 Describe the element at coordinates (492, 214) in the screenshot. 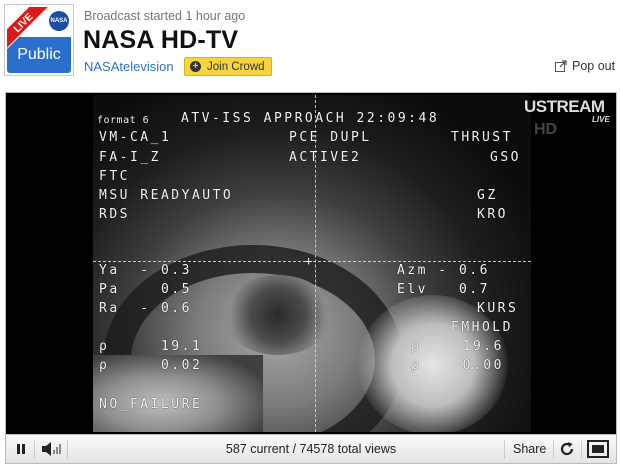

I see `osd-line-6-right: KRO` at that location.